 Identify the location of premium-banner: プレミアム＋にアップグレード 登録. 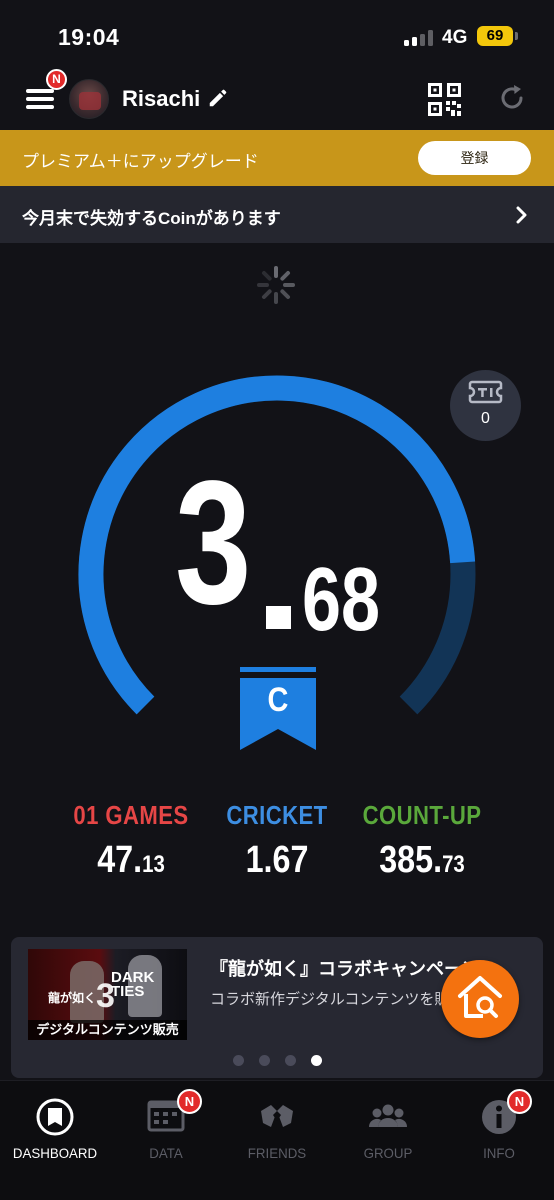
(277, 158).